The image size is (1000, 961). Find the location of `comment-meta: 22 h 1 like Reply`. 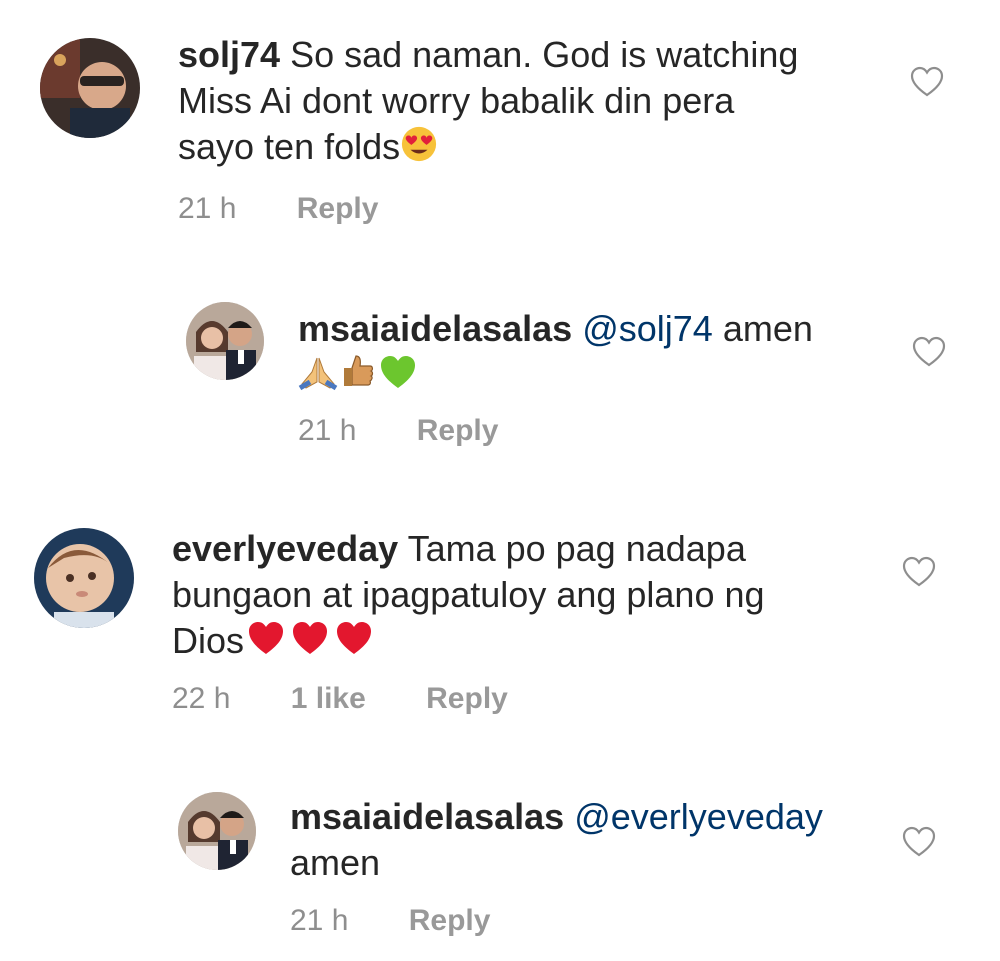

comment-meta: 22 h 1 like Reply is located at coordinates (366, 699).